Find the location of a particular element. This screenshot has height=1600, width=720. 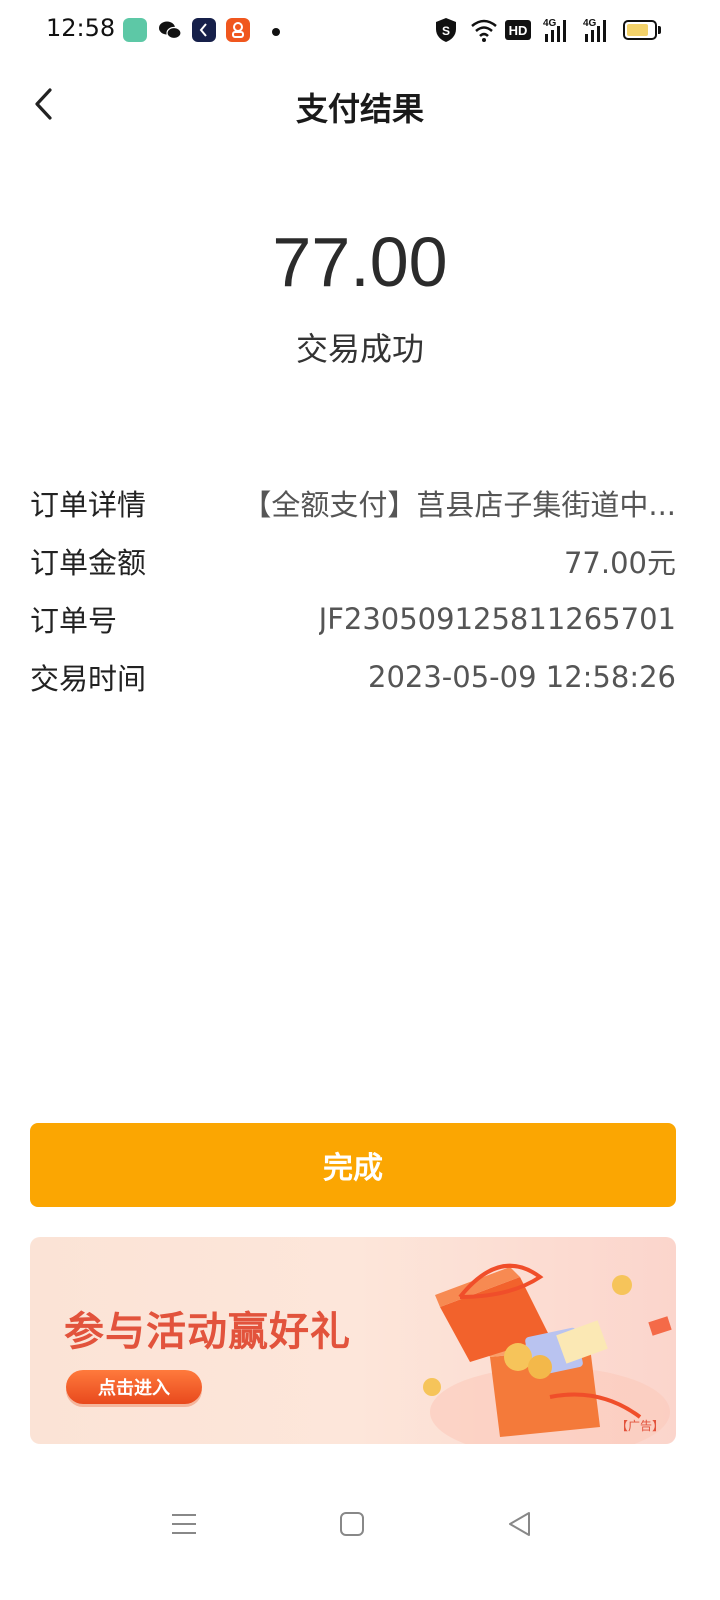

ad-tag: 【广告】 is located at coordinates (639, 1426).